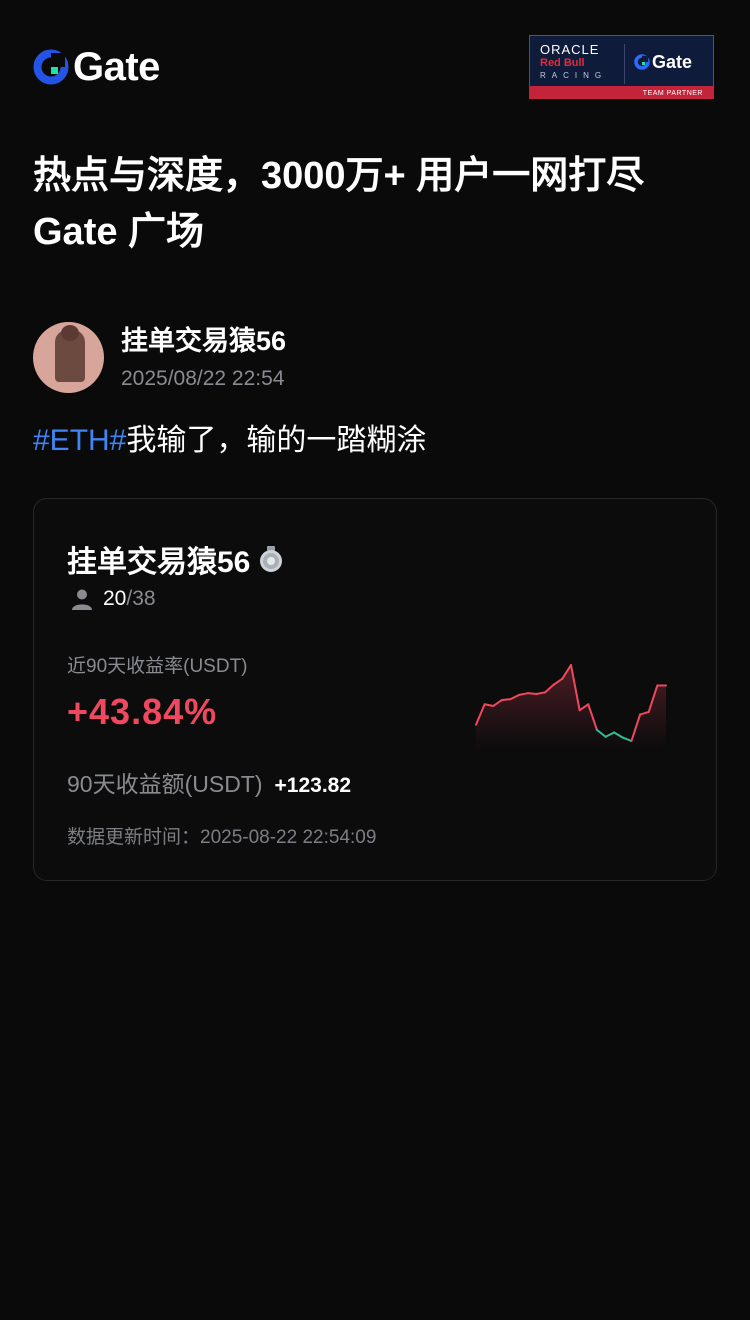 The height and width of the screenshot is (1320, 750). I want to click on partner-divider, so click(624, 64).